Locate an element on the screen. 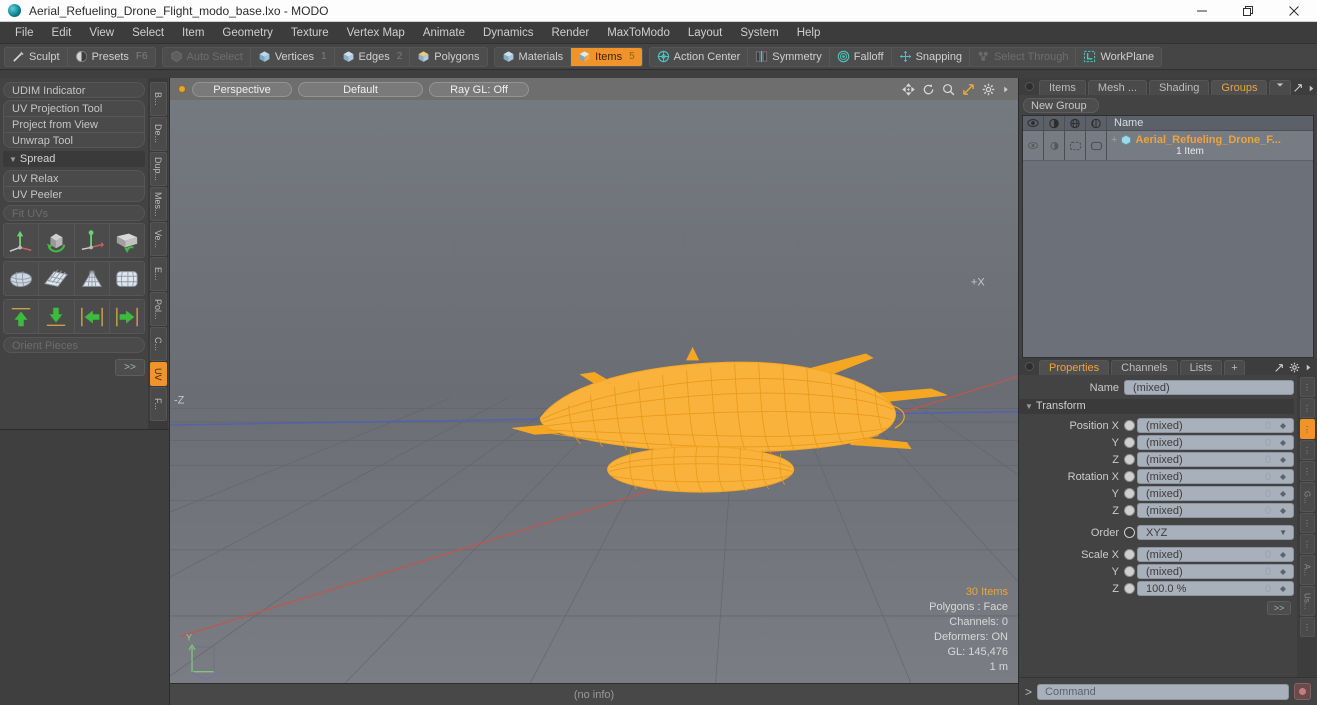 The height and width of the screenshot is (705, 1317). menu-item-geometry: Geometry is located at coordinates (247, 33).